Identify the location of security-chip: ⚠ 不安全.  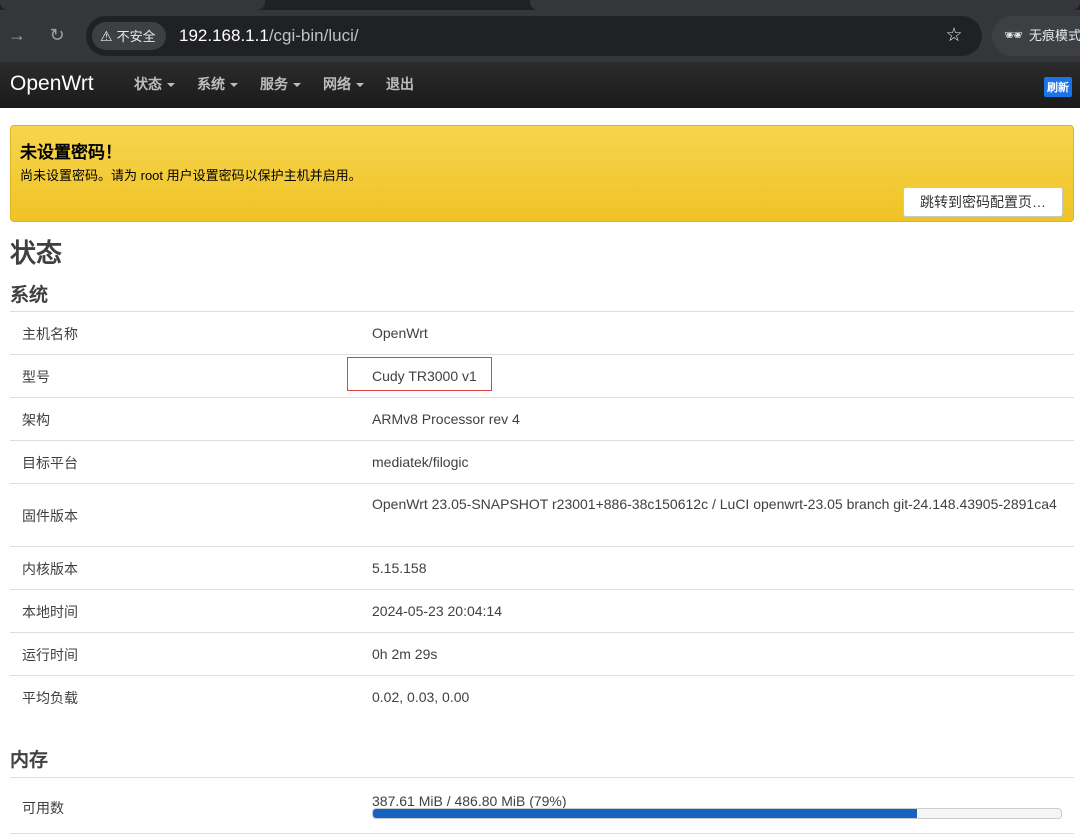
(129, 36).